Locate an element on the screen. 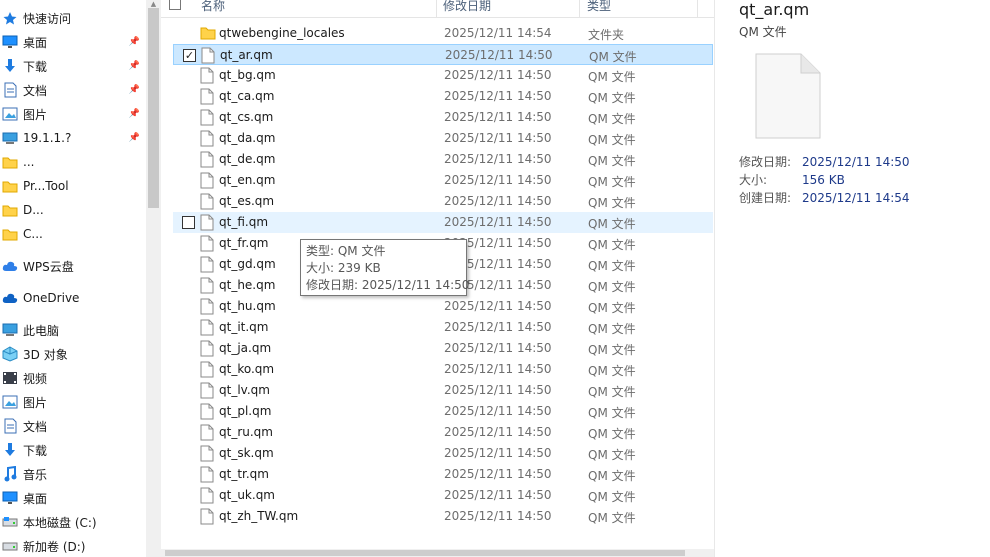 This screenshot has width=990, height=557. column-header-type: 类型 is located at coordinates (599, 9).